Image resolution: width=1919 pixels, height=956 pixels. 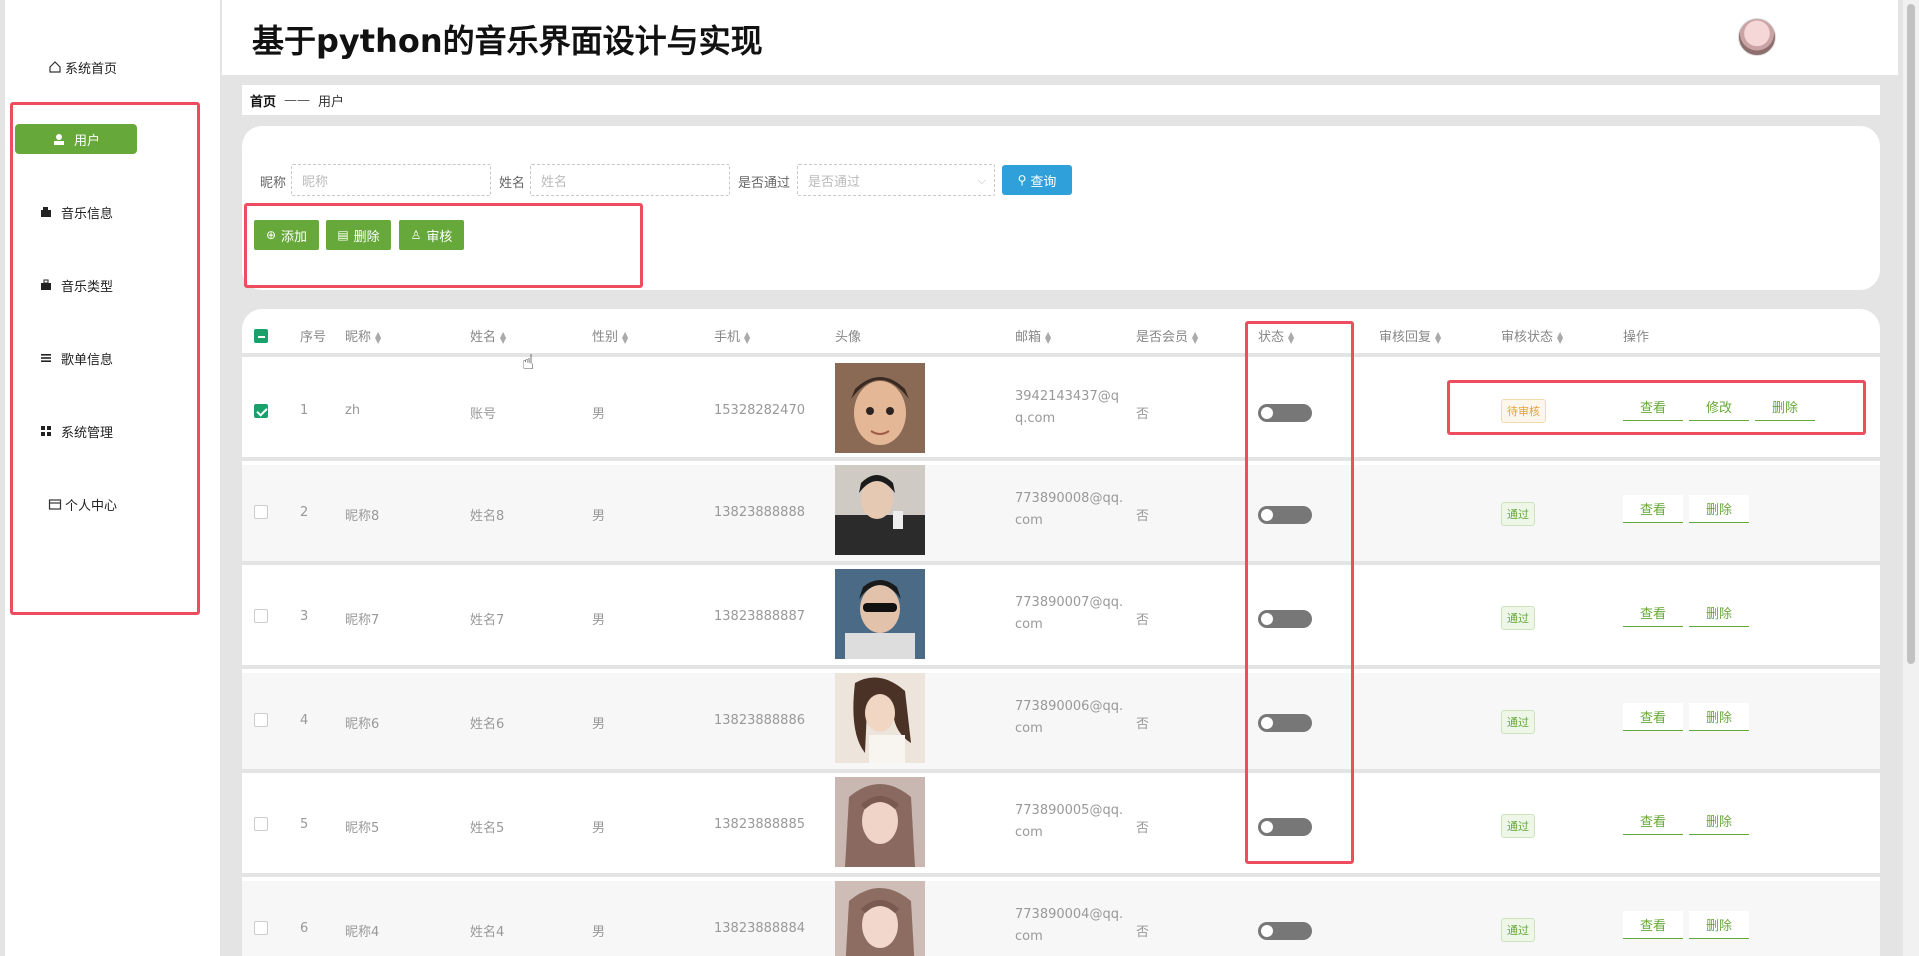 What do you see at coordinates (86, 214) in the screenshot?
I see `sidebar-item-label: 音乐信息` at bounding box center [86, 214].